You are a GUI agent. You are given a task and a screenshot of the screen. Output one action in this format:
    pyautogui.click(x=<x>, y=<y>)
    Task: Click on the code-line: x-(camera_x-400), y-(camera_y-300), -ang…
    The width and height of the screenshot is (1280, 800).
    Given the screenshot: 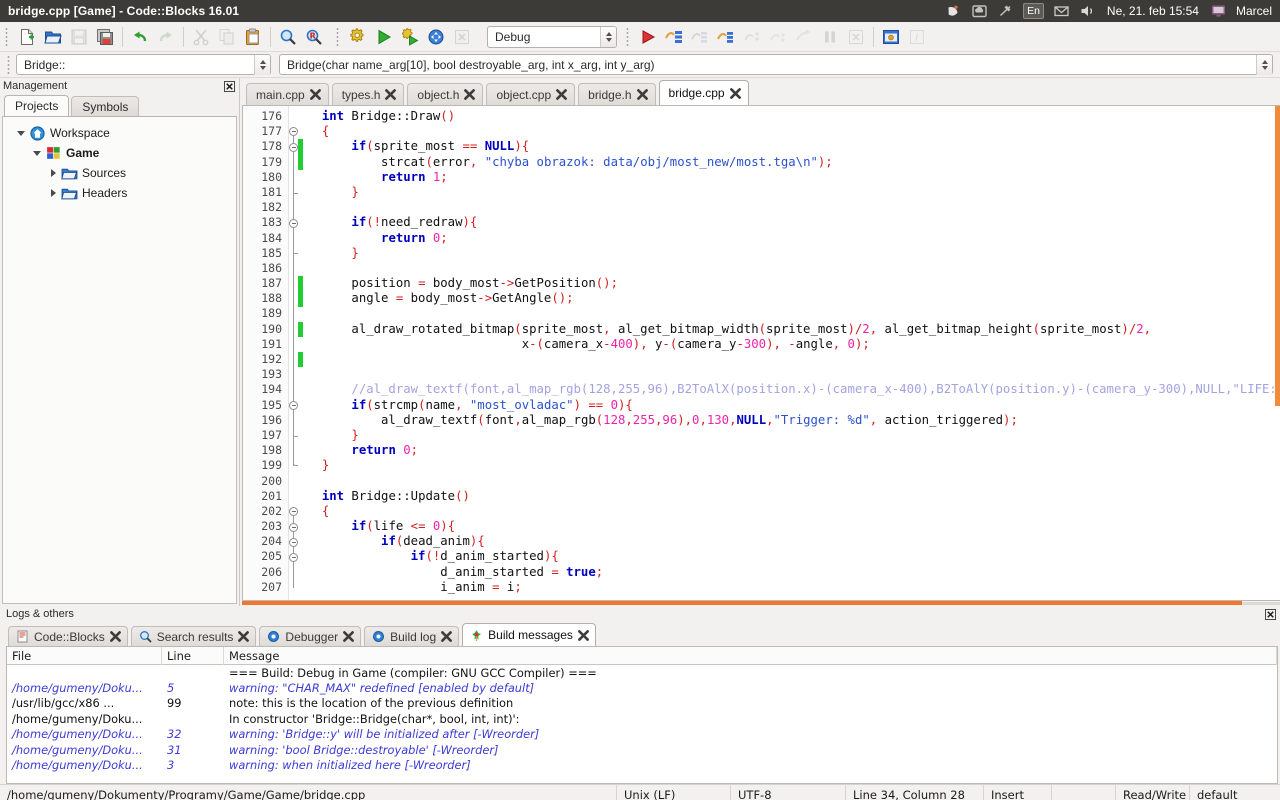 What is the action you would take?
    pyautogui.click(x=791, y=344)
    